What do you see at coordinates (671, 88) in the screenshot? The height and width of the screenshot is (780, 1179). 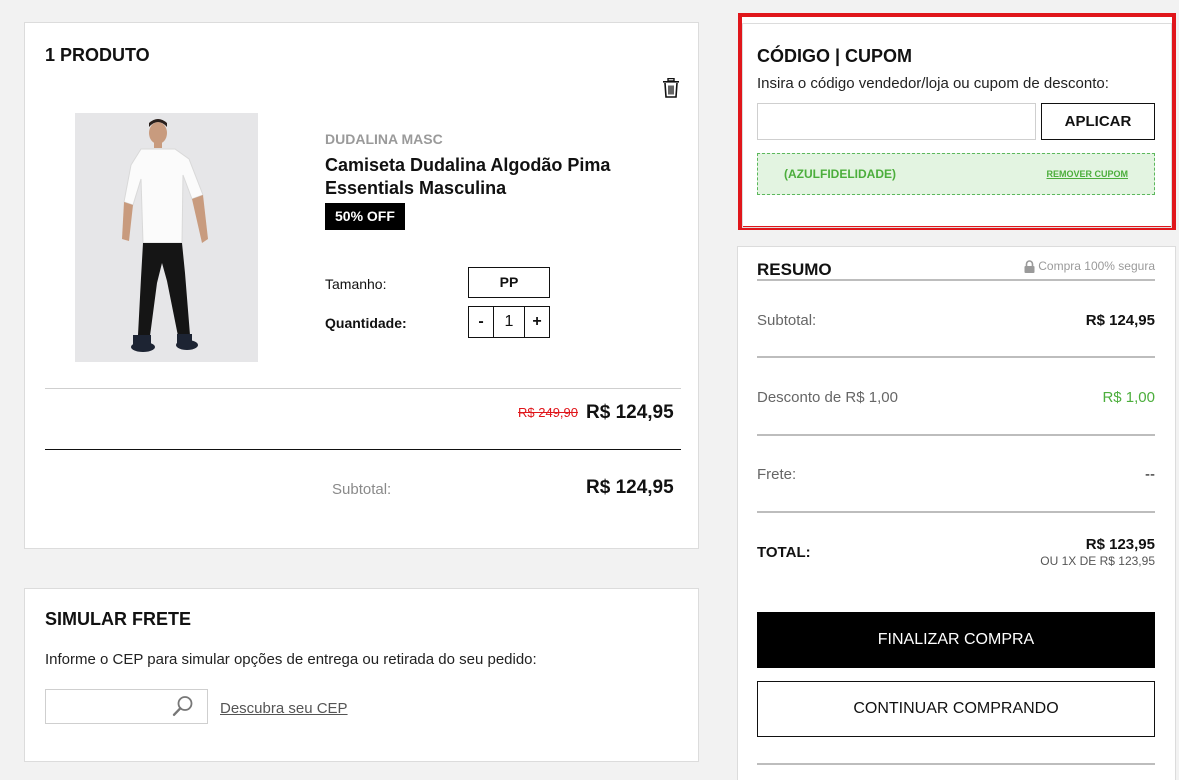 I see `trash-icon` at bounding box center [671, 88].